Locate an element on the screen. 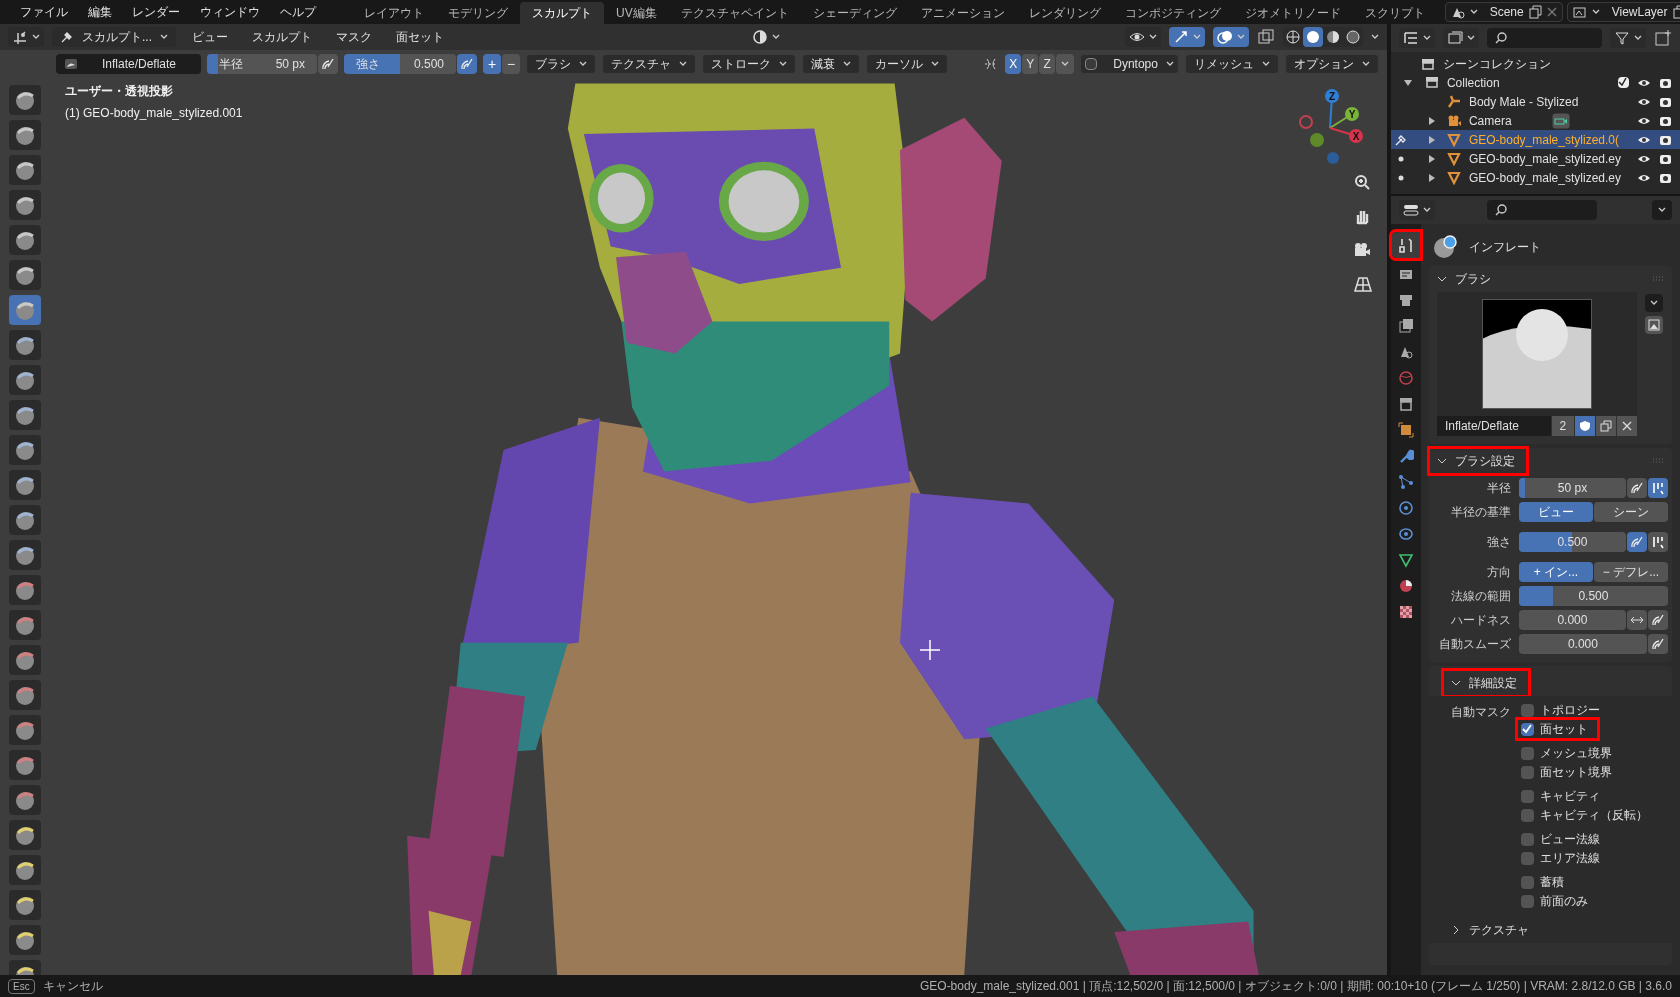 This screenshot has height=997, width=1680. axis-toggle: Y is located at coordinates (1030, 64).